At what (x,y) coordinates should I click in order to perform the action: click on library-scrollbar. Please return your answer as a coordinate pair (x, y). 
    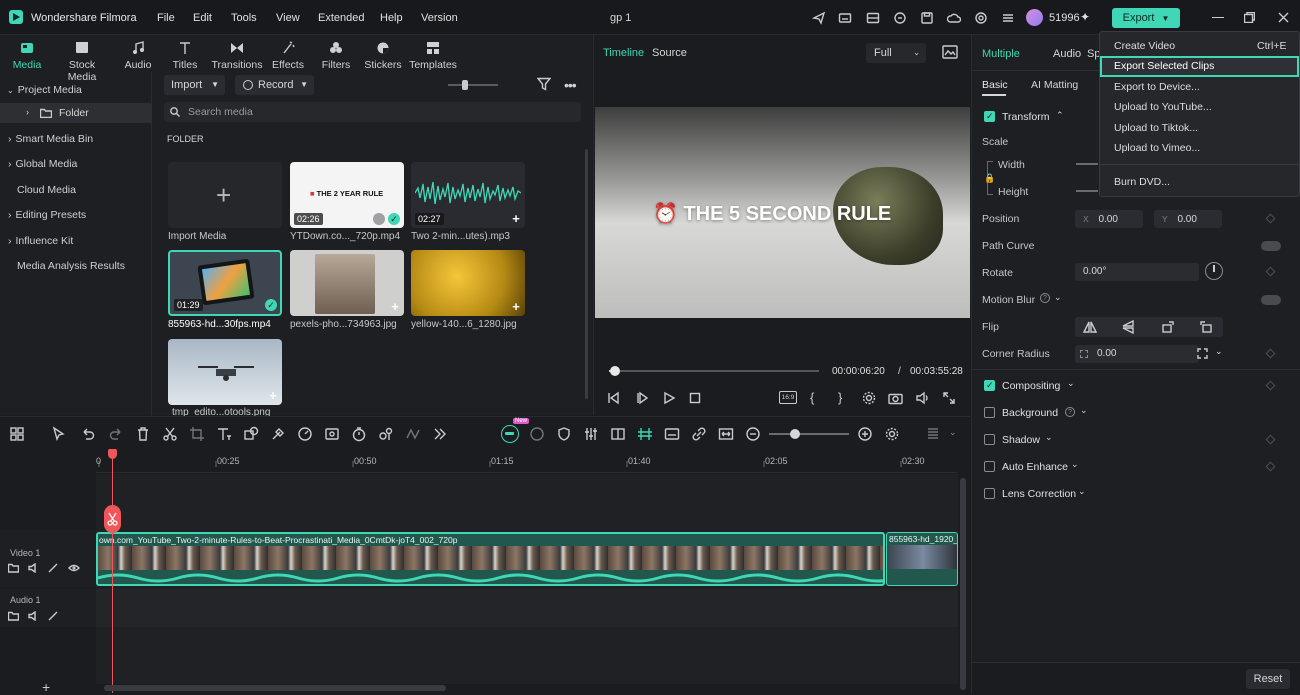
    Looking at the image, I should click on (586, 274).